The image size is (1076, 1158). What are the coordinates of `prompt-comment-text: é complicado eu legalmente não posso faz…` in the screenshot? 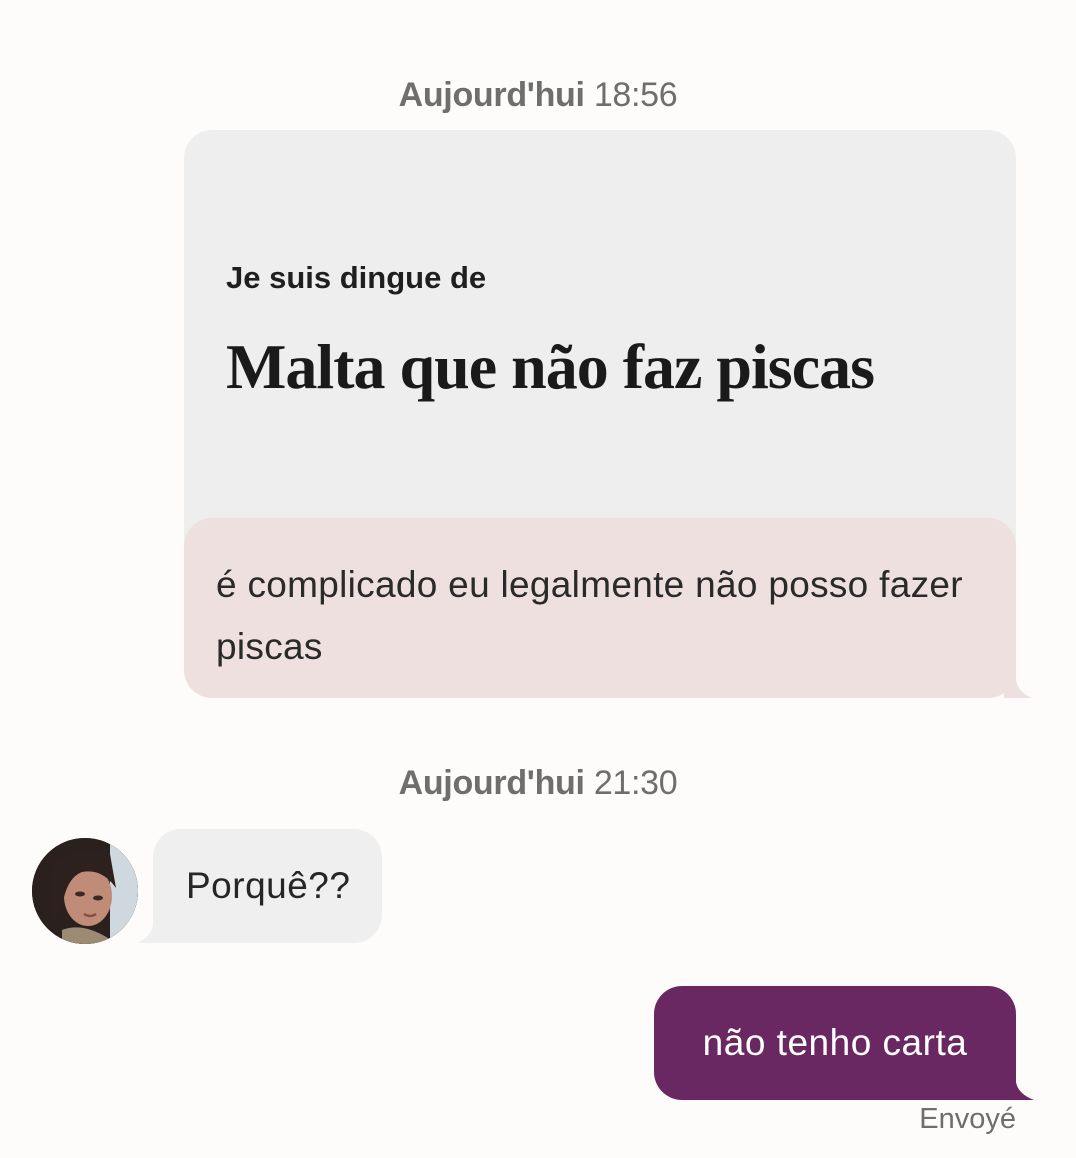 It's located at (589, 615).